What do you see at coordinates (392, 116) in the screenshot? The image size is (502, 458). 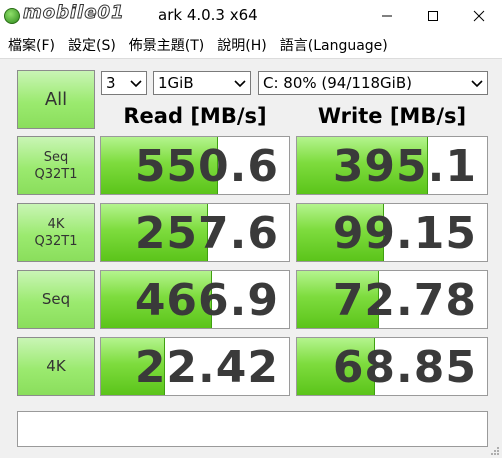 I see `write-header: Write [MB/s]` at bounding box center [392, 116].